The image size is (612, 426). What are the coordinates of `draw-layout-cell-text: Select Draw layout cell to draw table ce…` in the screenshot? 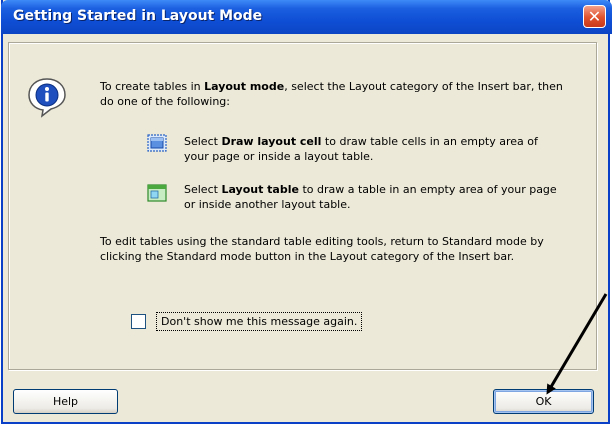 It's located at (361, 149).